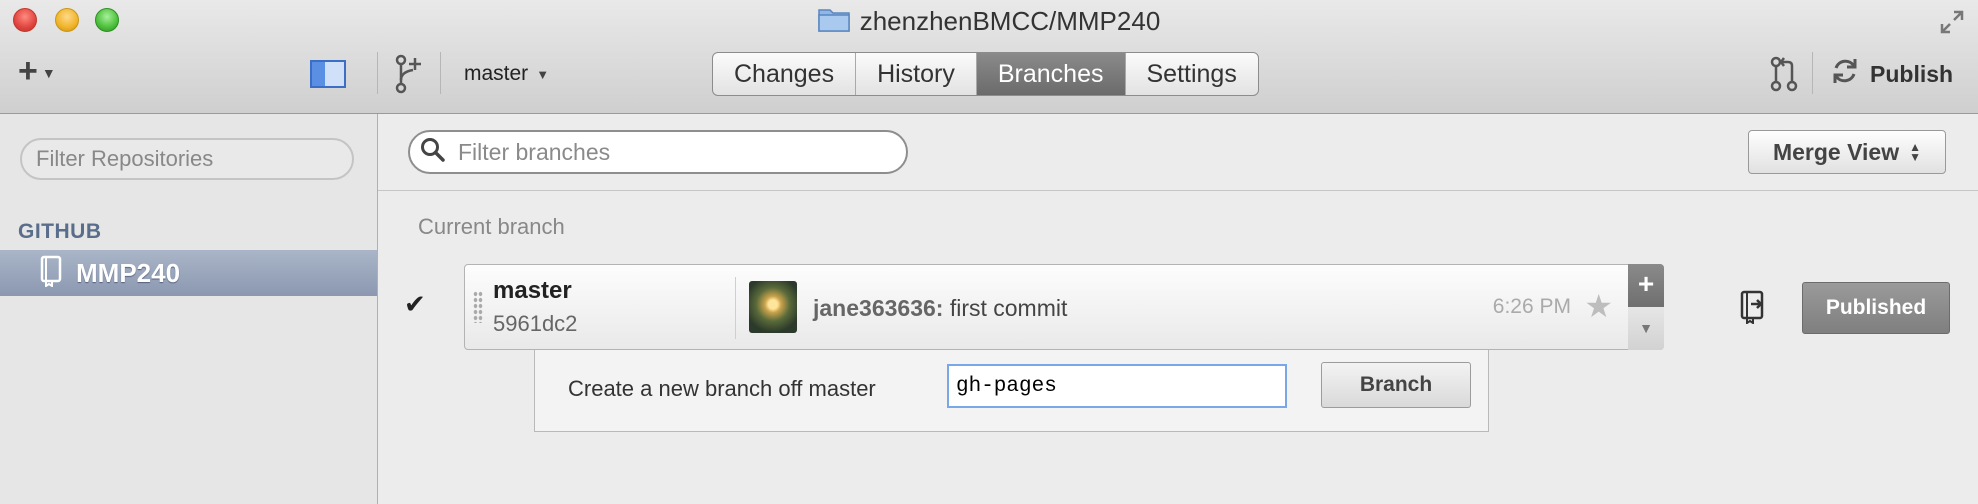 This screenshot has width=1978, height=504. Describe the element at coordinates (916, 74) in the screenshot. I see `tab-history: History` at that location.